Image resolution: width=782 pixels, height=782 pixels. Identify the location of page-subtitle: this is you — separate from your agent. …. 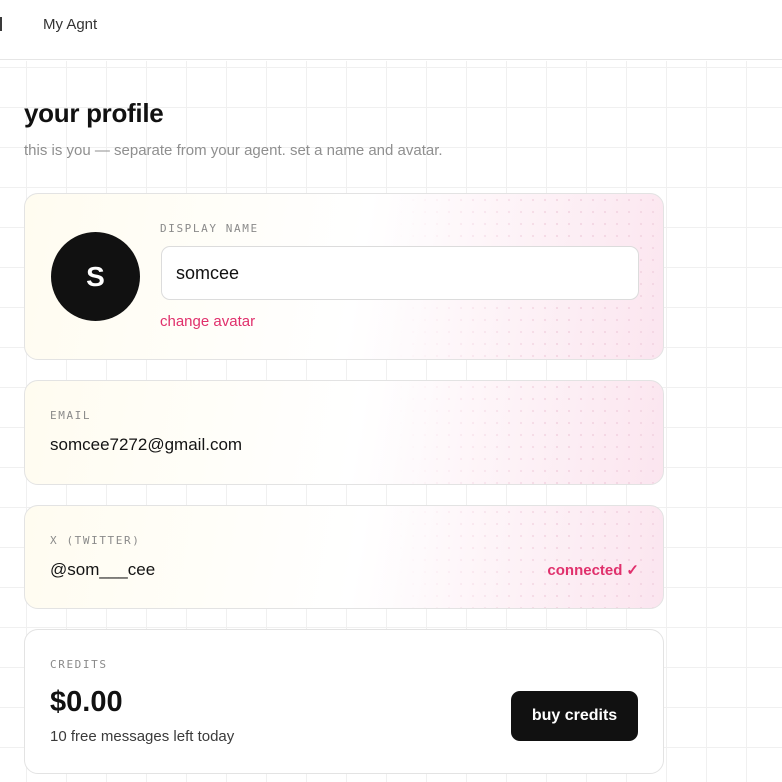
(233, 150).